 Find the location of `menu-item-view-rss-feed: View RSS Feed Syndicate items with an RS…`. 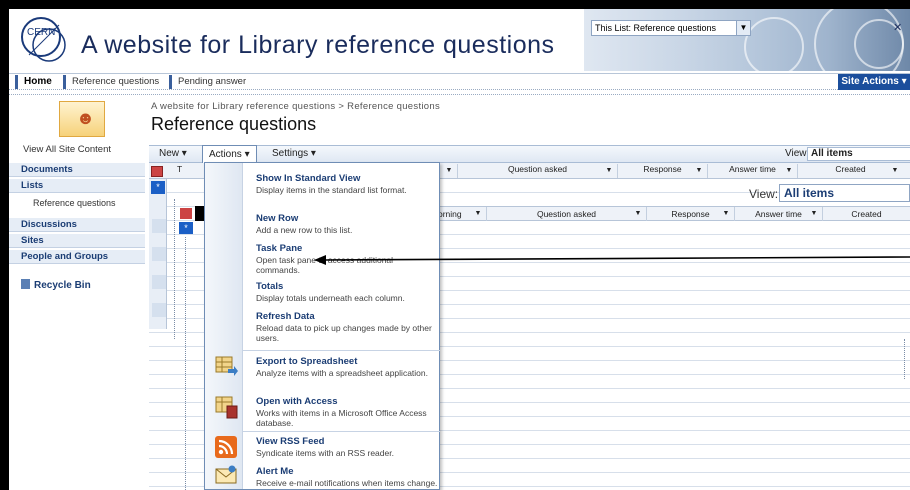

menu-item-view-rss-feed: View RSS Feed Syndicate items with an RS… is located at coordinates (341, 447).